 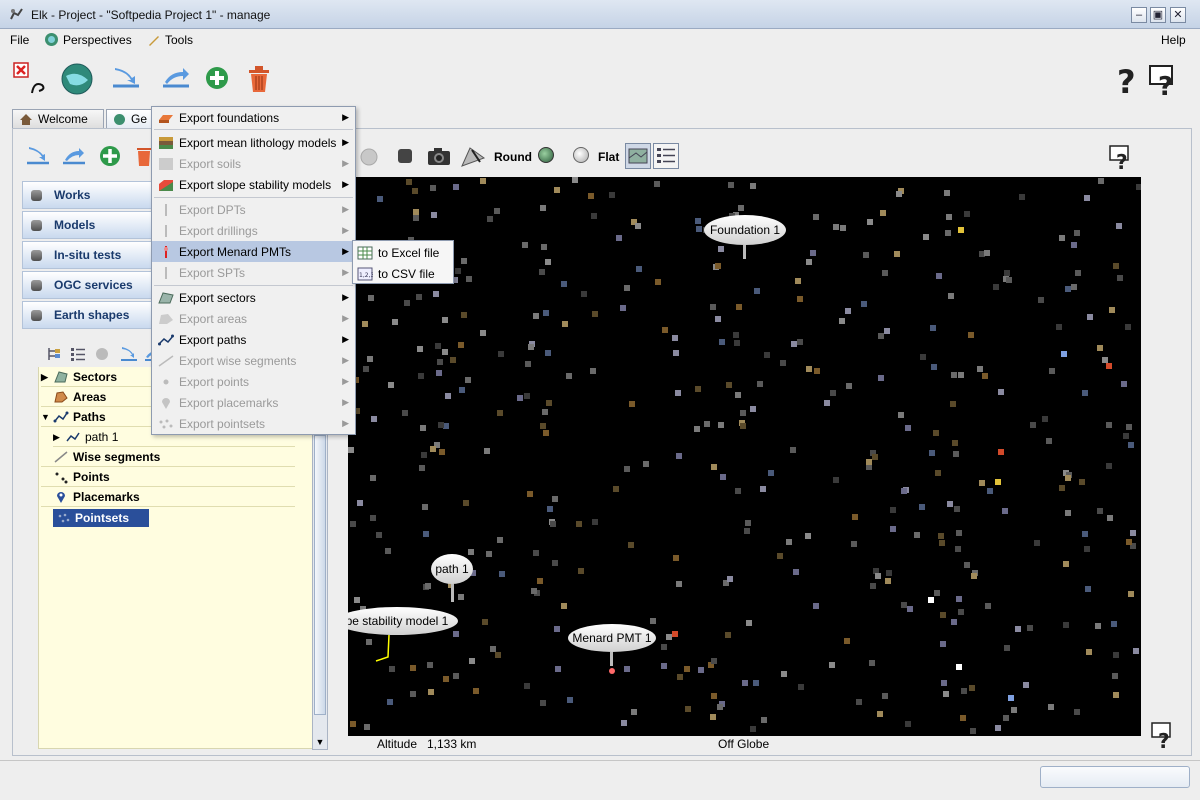 What do you see at coordinates (16, 14) in the screenshot?
I see `elk-app-icon` at bounding box center [16, 14].